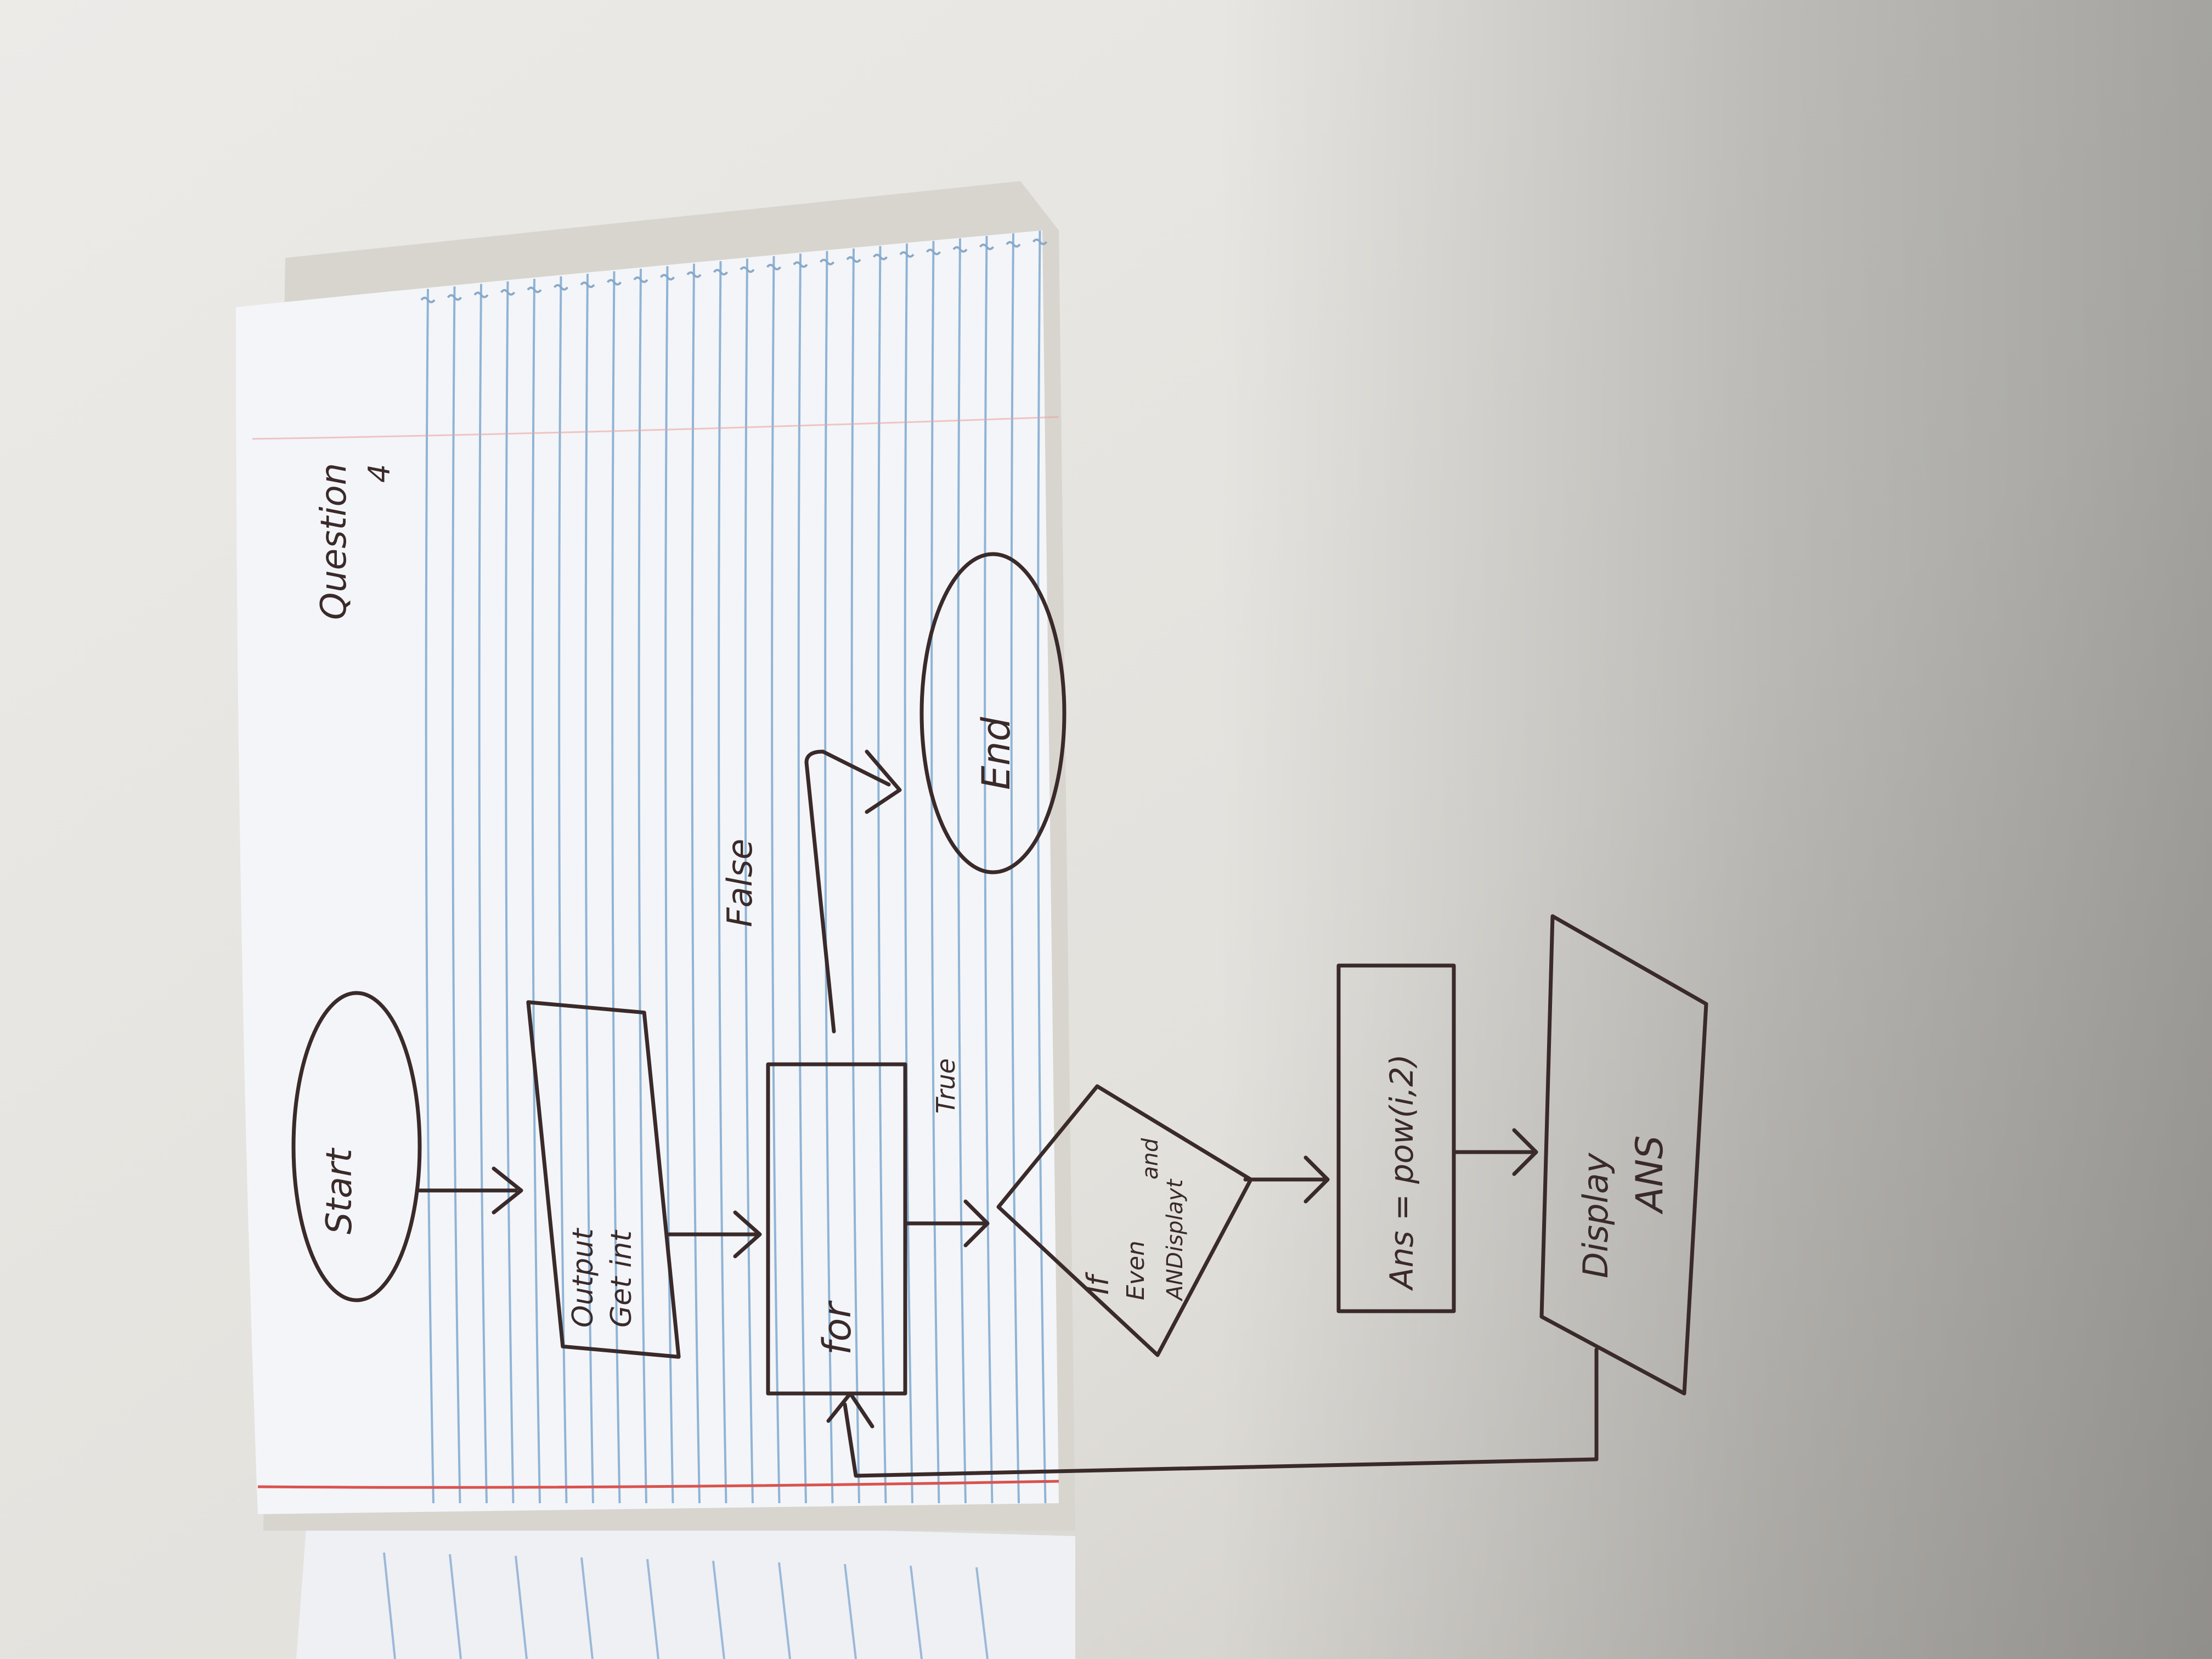 The height and width of the screenshot is (1659, 2212). I want to click on input-text-line2: Get int, so click(622, 1279).